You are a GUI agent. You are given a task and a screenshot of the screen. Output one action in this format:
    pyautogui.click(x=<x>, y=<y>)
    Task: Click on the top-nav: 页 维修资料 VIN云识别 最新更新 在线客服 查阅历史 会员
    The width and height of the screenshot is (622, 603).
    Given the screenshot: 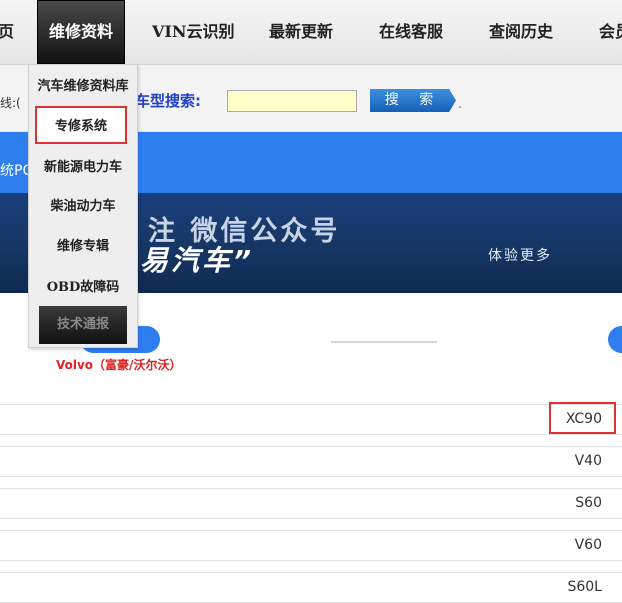 What is the action you would take?
    pyautogui.click(x=311, y=32)
    